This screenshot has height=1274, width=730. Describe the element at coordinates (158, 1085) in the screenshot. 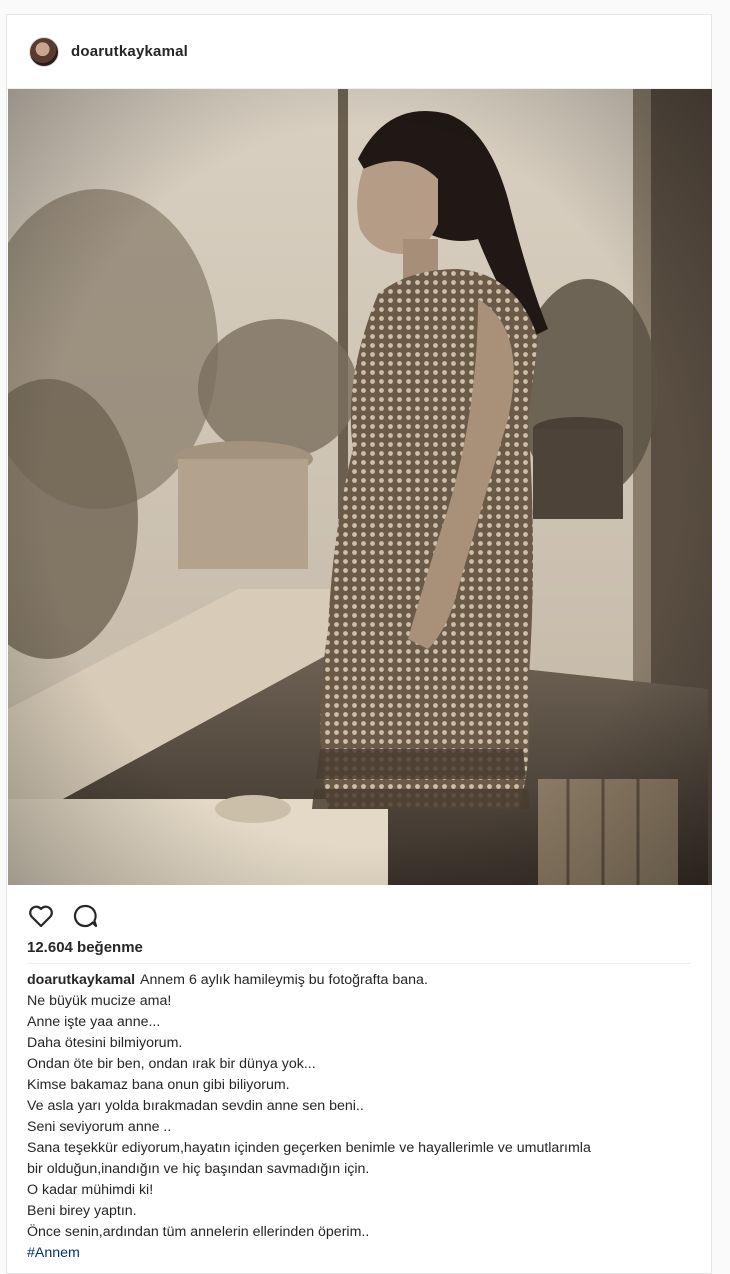

I see `caption-line: Kimse bakamaz bana onun gibi biliyorum.` at that location.